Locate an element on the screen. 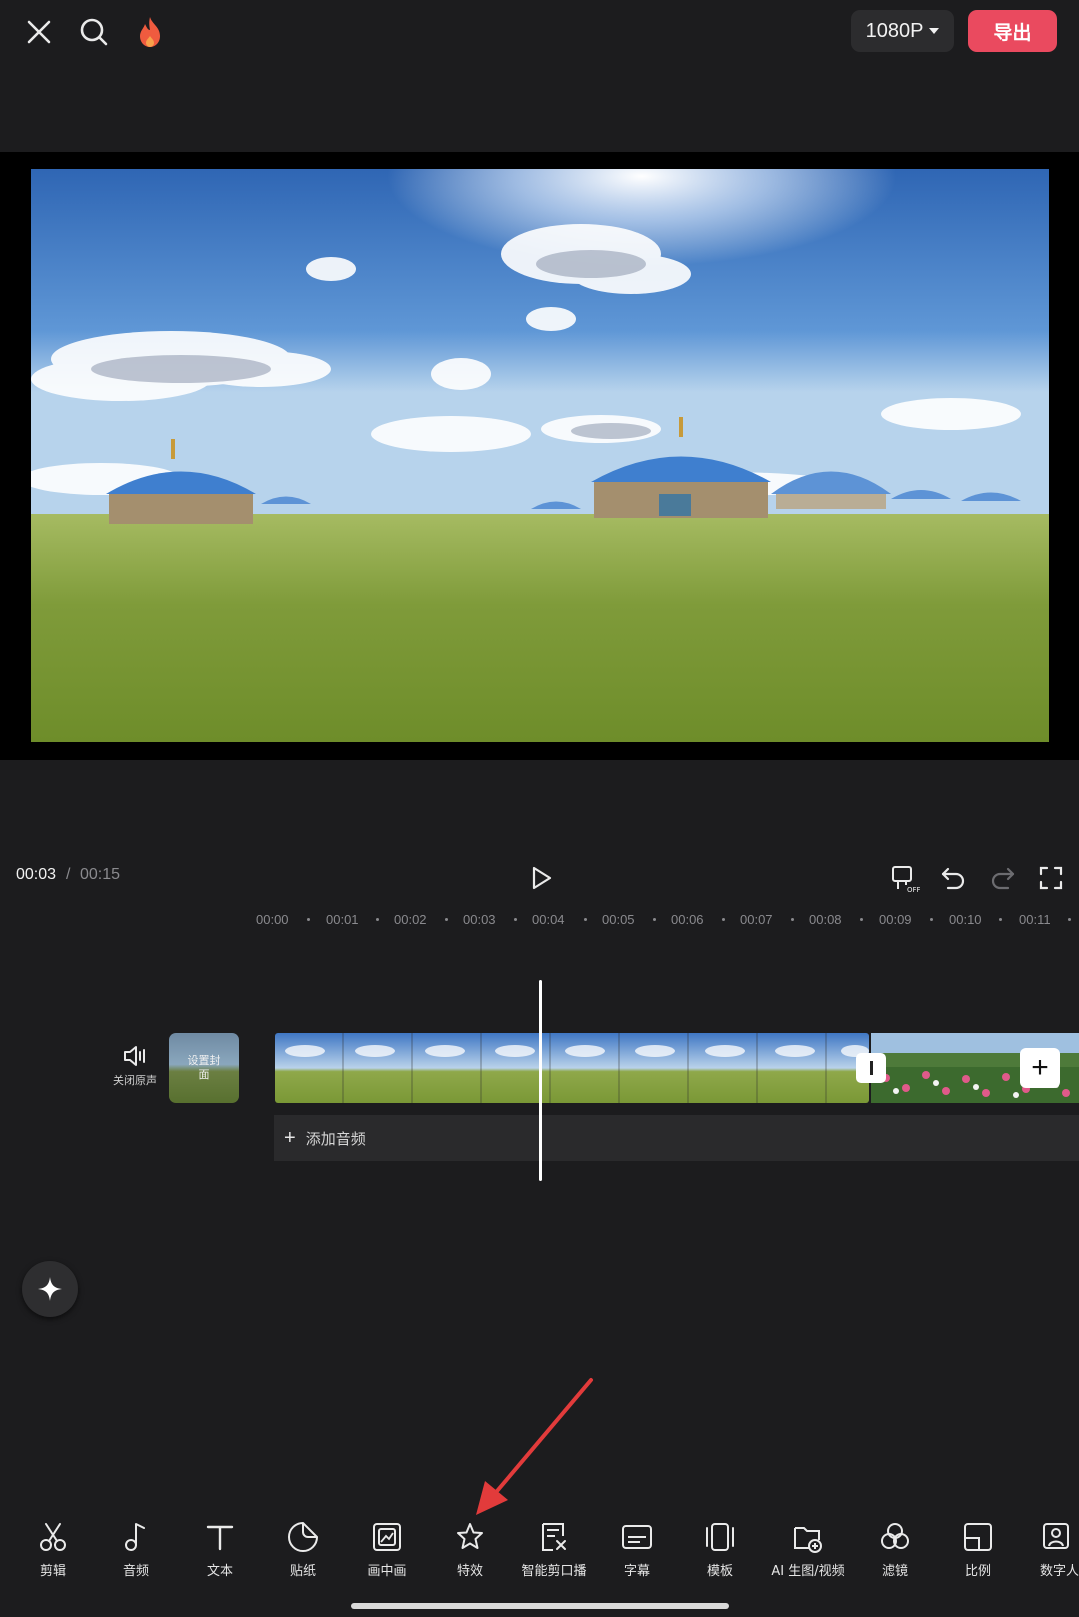 The width and height of the screenshot is (1079, 1617). playhead is located at coordinates (540, 1080).